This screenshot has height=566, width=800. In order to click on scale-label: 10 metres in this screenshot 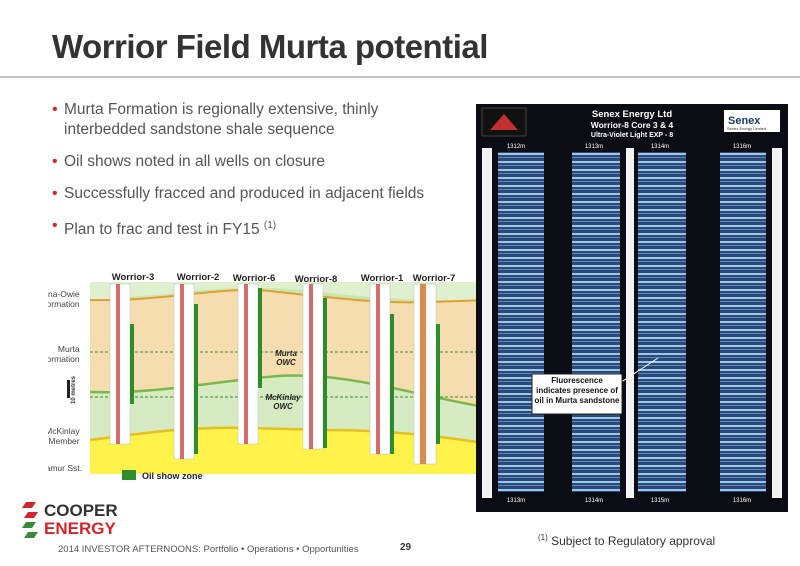, I will do `click(74, 389)`.